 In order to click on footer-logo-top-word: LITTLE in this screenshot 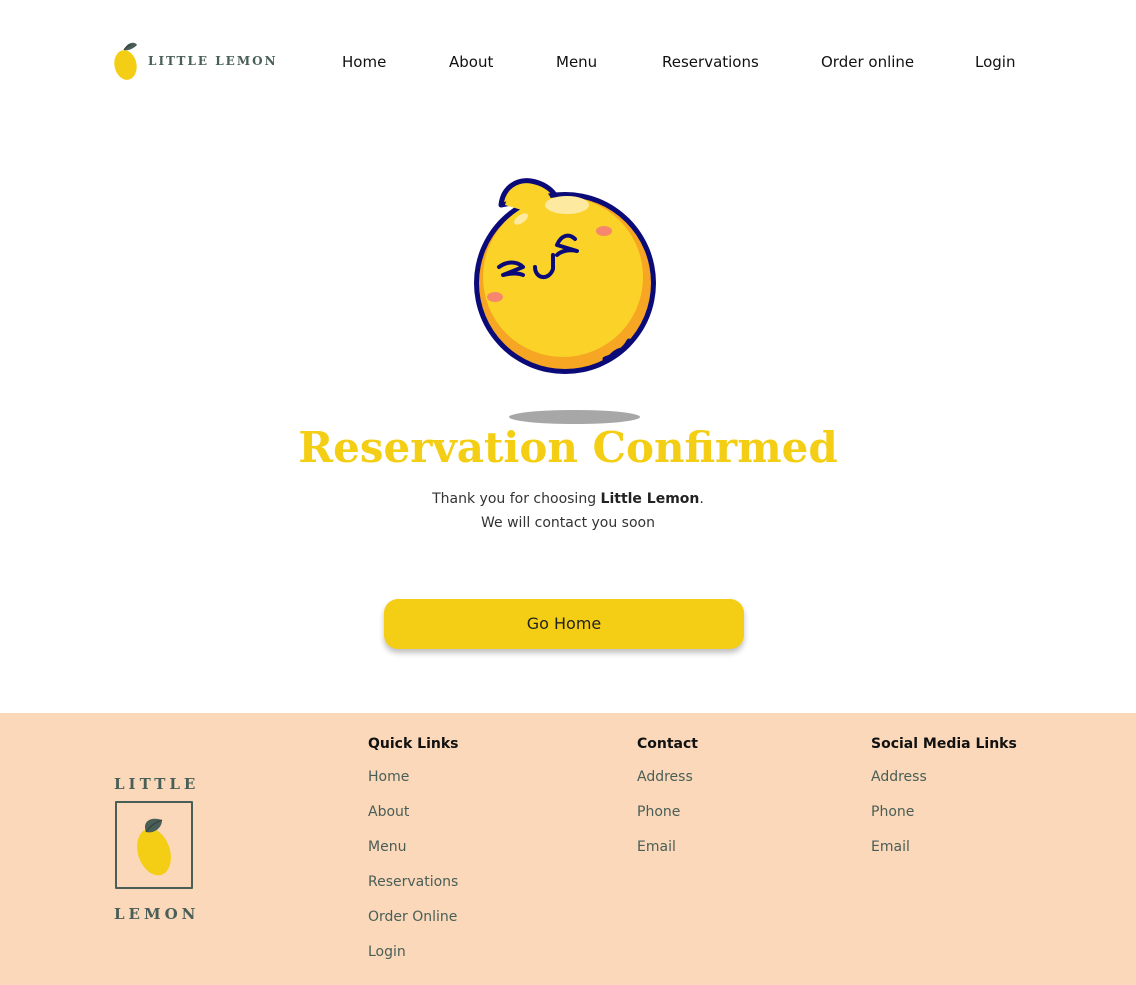, I will do `click(157, 784)`.